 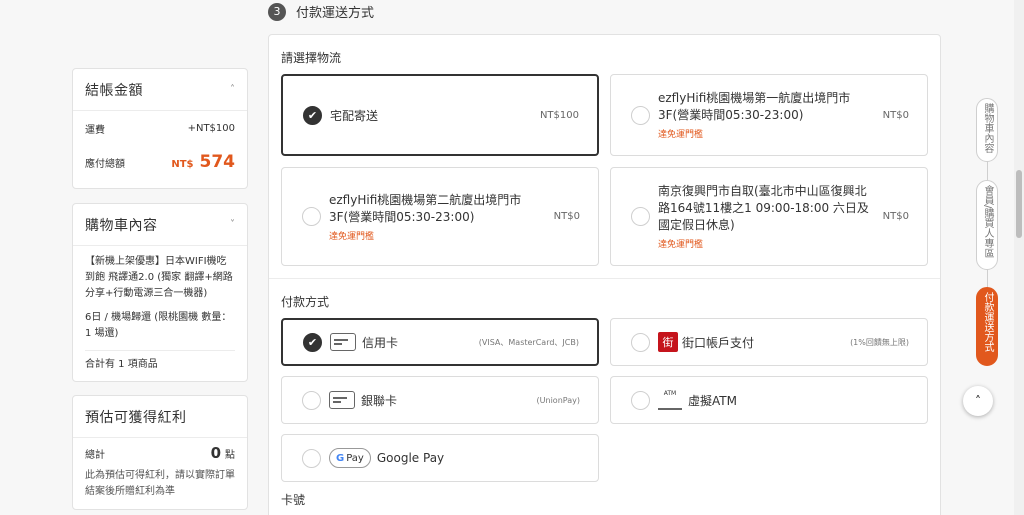 What do you see at coordinates (754, 106) in the screenshot?
I see `shipping-option-name: ezflyHifi桃園機場第一航廈出境門市3F(營業時間05:30-23:00)` at bounding box center [754, 106].